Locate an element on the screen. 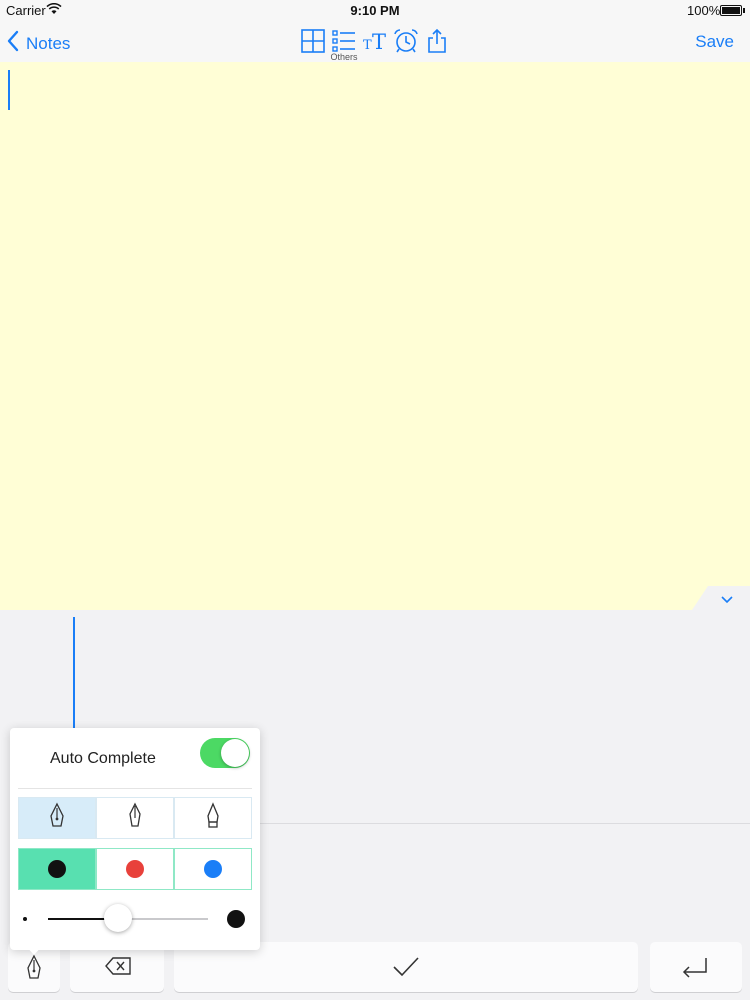 This screenshot has width=750, height=1000. auto-complete-label: Auto Complete is located at coordinates (103, 758).